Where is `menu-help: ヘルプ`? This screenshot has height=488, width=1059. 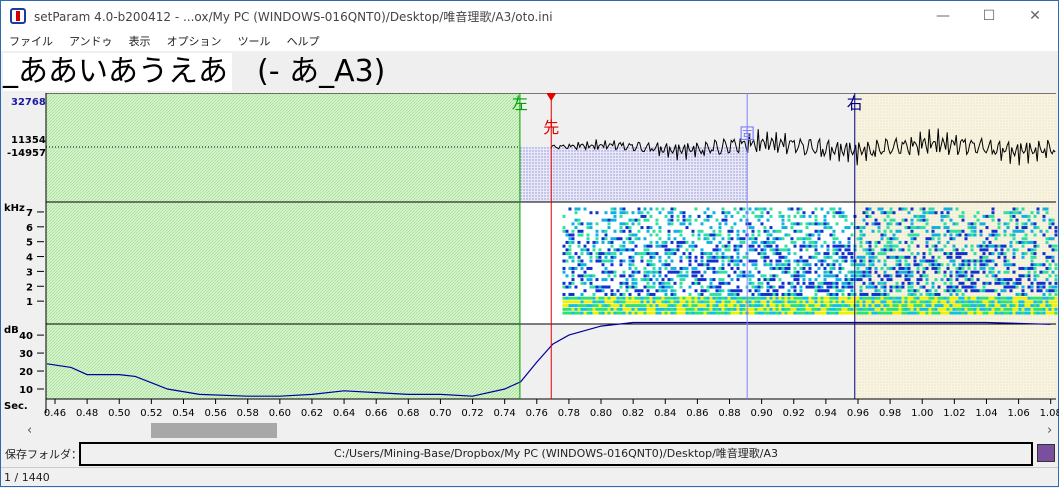
menu-help: ヘルプ is located at coordinates (303, 41).